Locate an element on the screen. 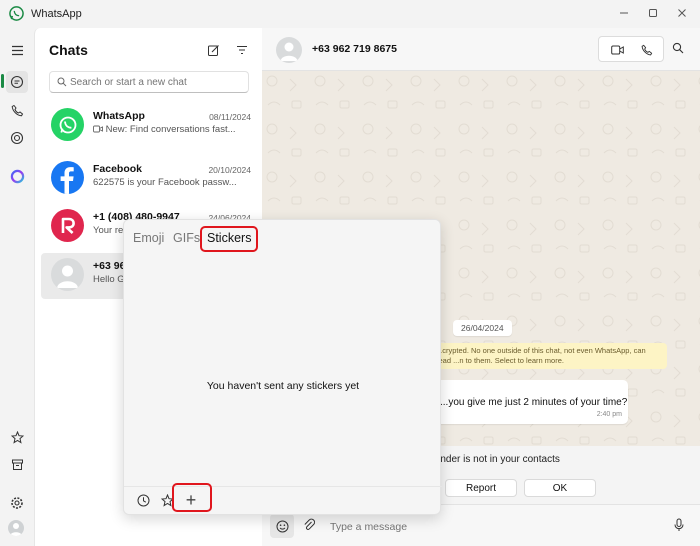 Image resolution: width=700 pixels, height=546 pixels. tab-gifs: GIFs is located at coordinates (186, 238).